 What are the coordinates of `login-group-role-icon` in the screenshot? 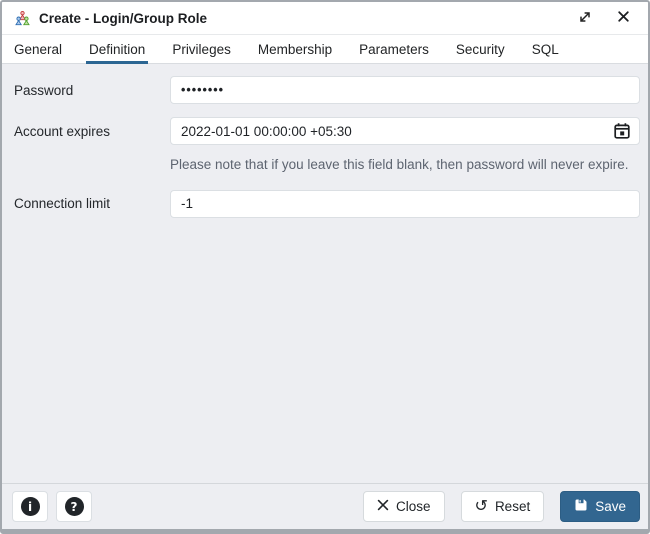 It's located at (22, 18).